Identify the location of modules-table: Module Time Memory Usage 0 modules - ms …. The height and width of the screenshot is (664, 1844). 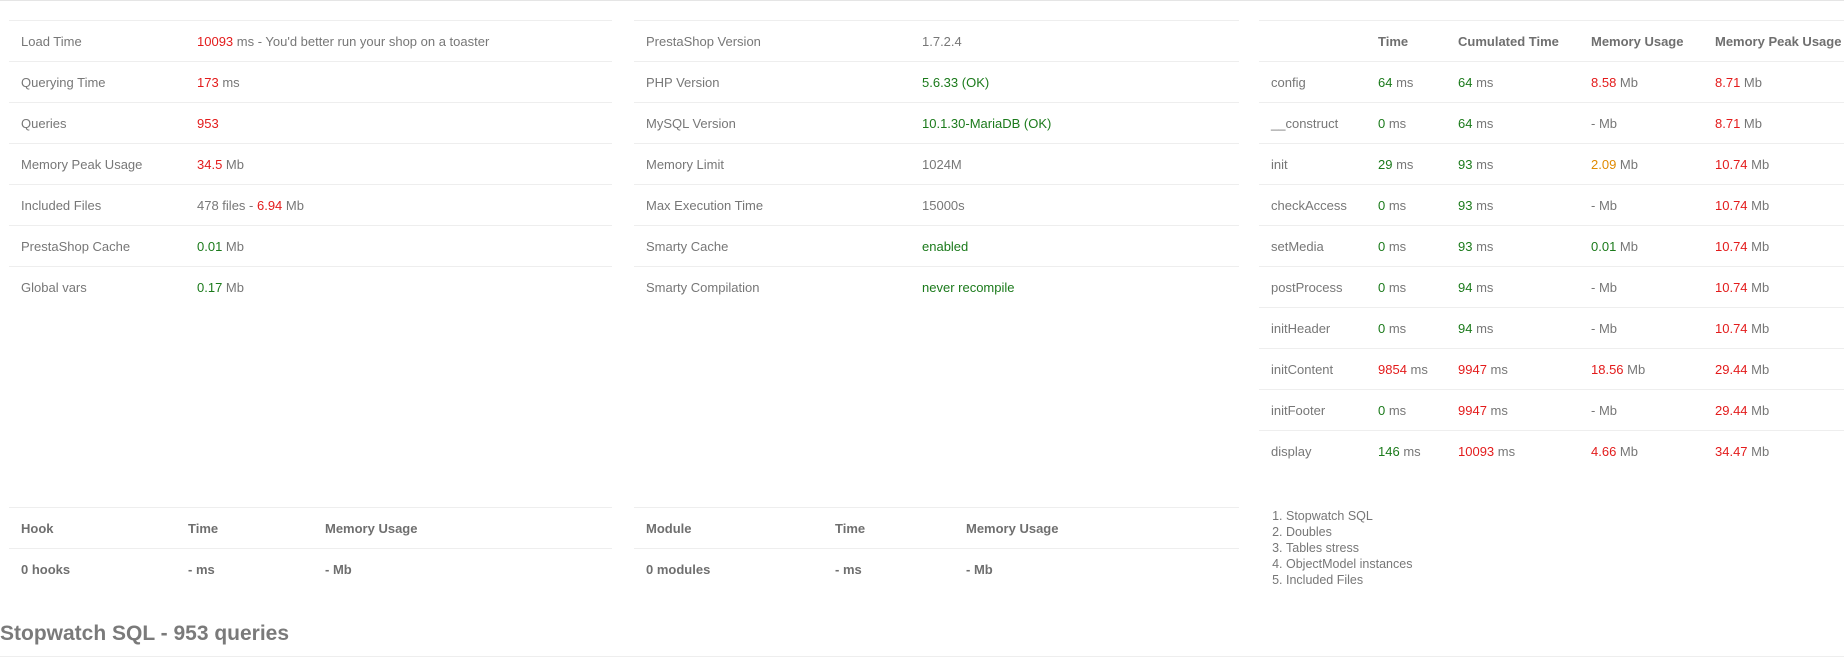
(936, 548).